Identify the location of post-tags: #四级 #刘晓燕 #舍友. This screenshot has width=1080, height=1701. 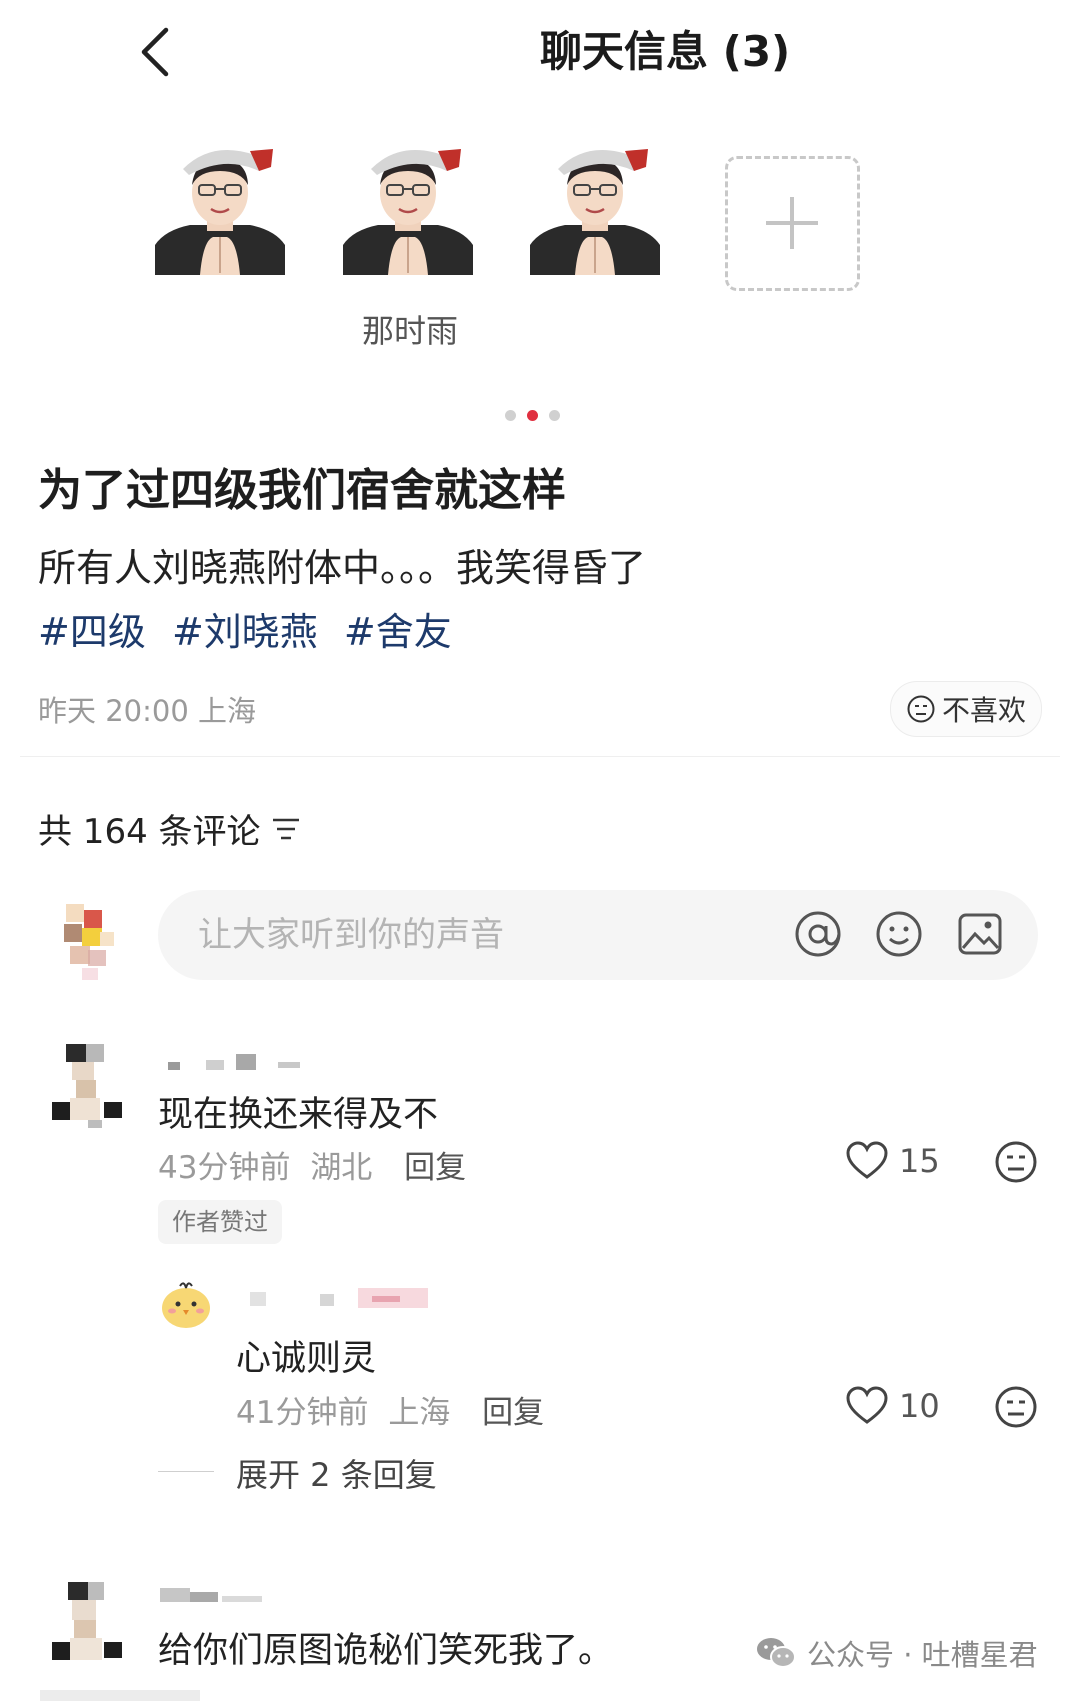
(252, 628).